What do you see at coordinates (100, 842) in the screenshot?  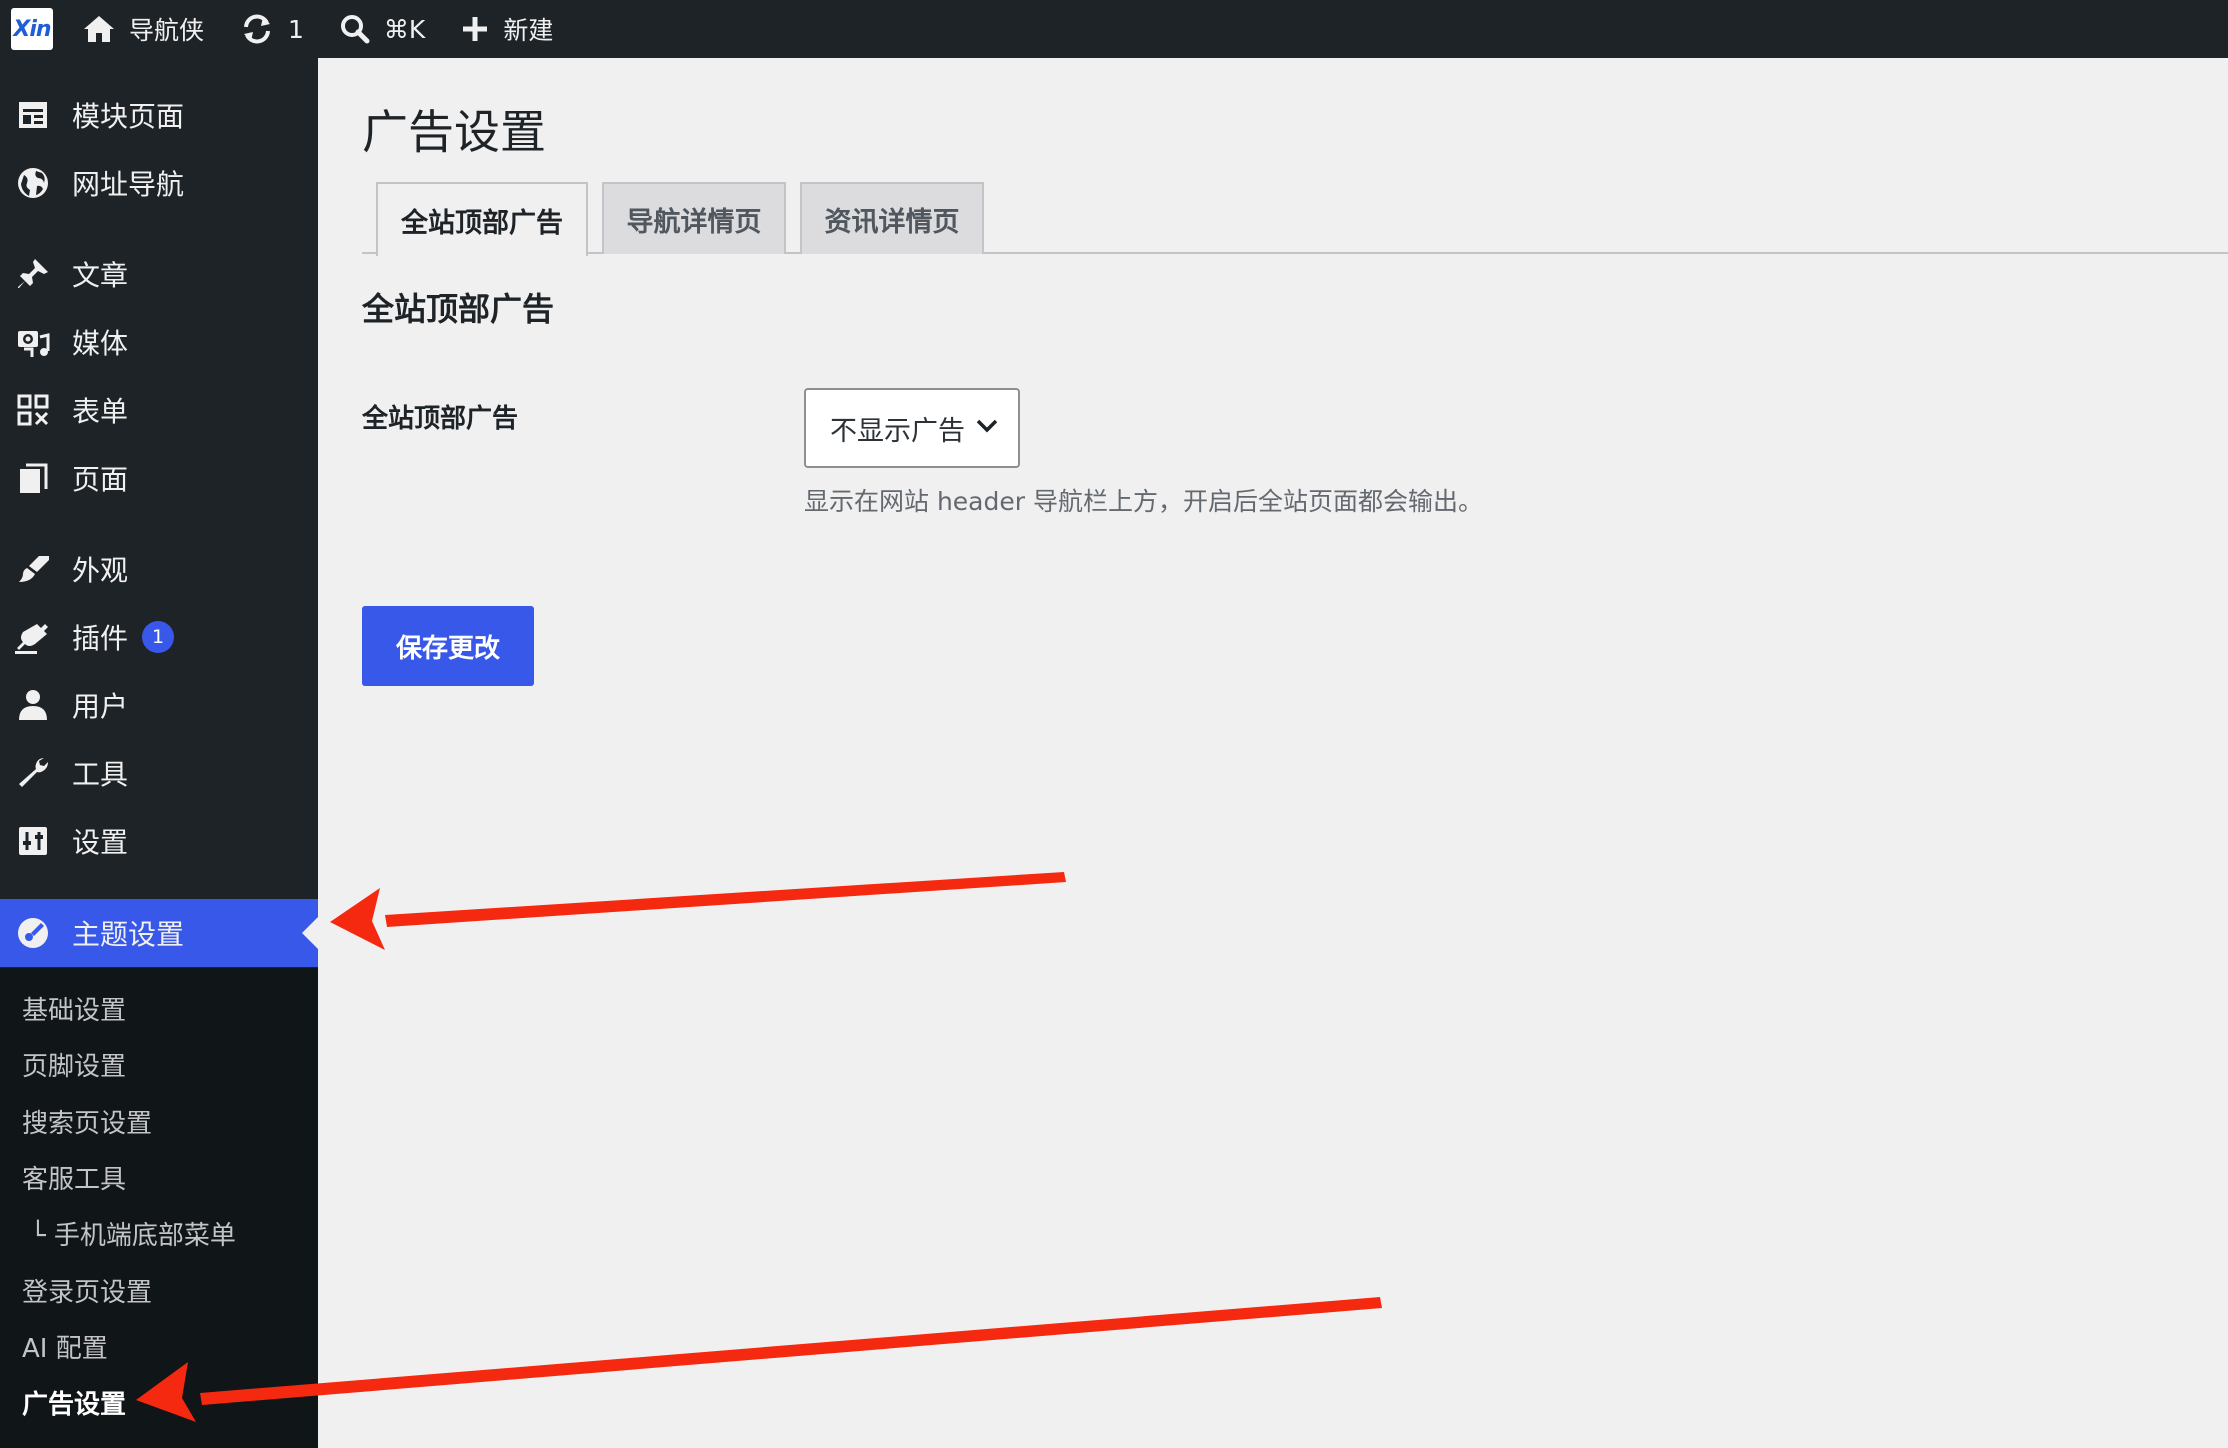 I see `sidebar-item-label: 设置` at bounding box center [100, 842].